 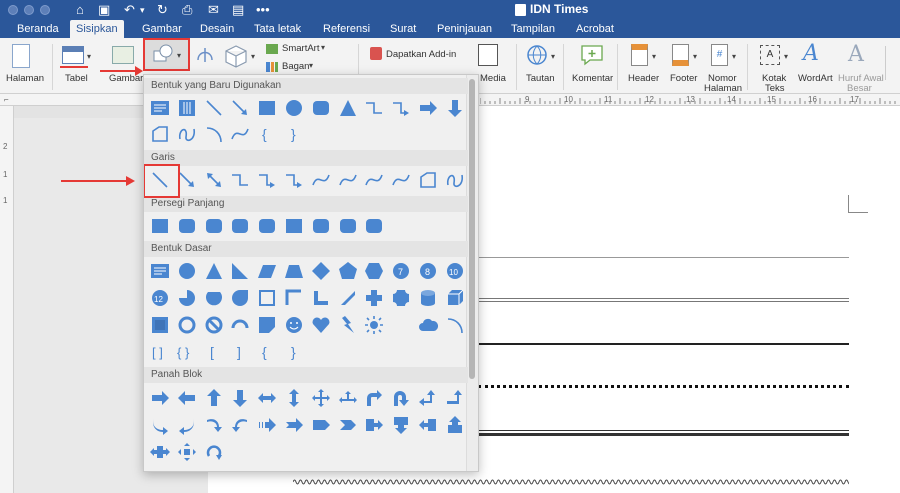 I want to click on double-line, so click(x=663, y=300).